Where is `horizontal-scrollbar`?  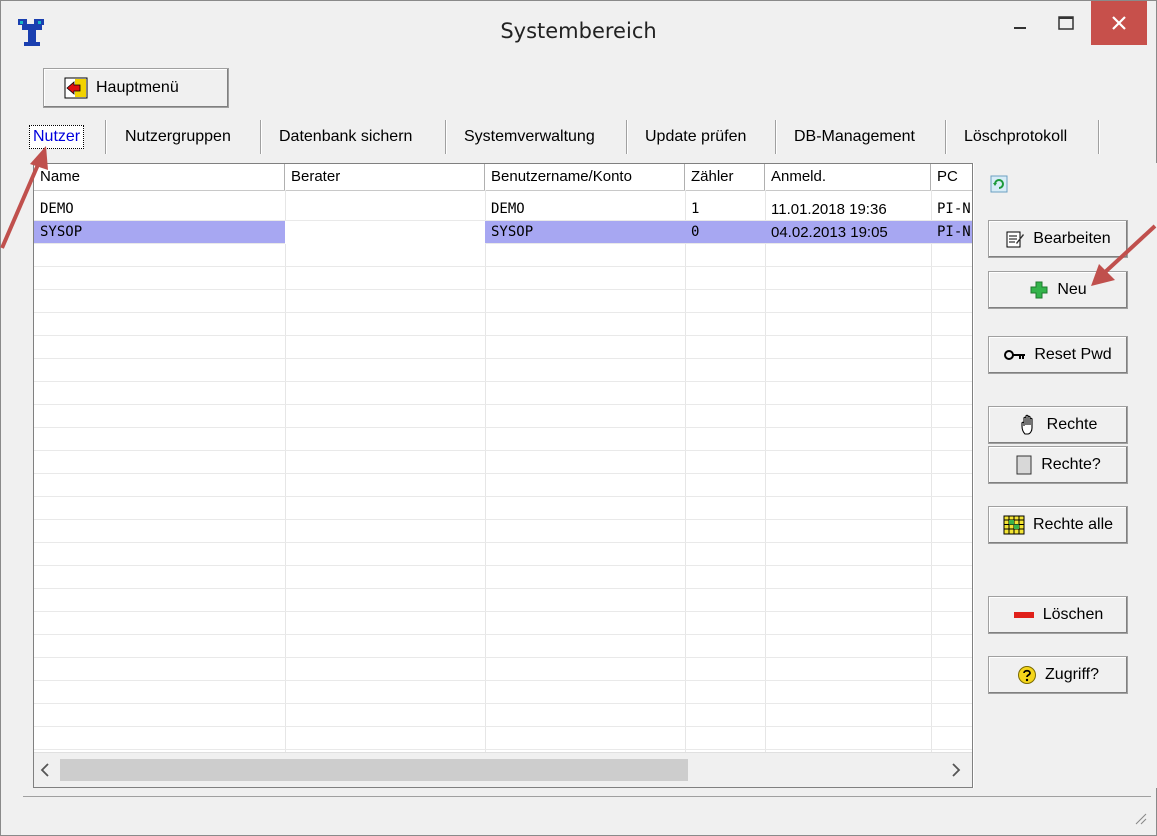 horizontal-scrollbar is located at coordinates (503, 769).